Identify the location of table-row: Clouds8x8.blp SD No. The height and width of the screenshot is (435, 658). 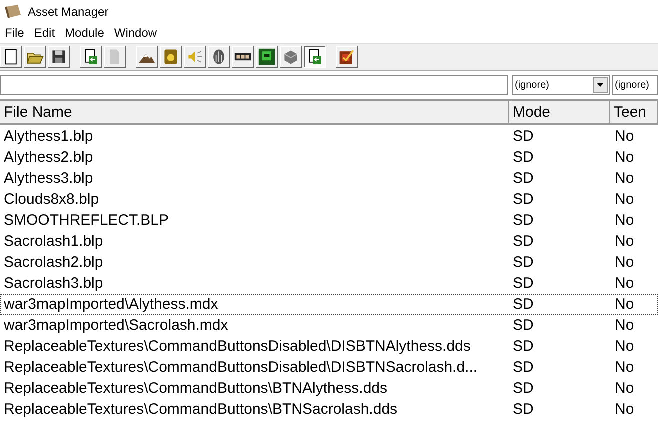
(329, 199).